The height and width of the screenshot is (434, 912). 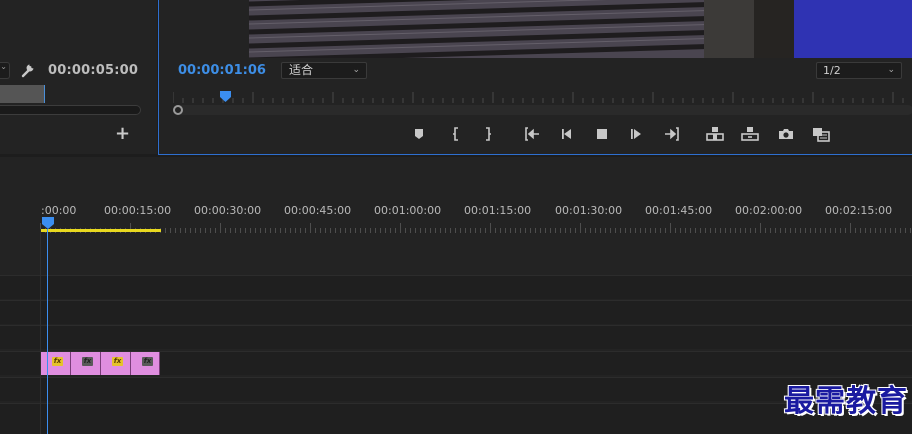 What do you see at coordinates (456, 134) in the screenshot?
I see `mark-in-icon` at bounding box center [456, 134].